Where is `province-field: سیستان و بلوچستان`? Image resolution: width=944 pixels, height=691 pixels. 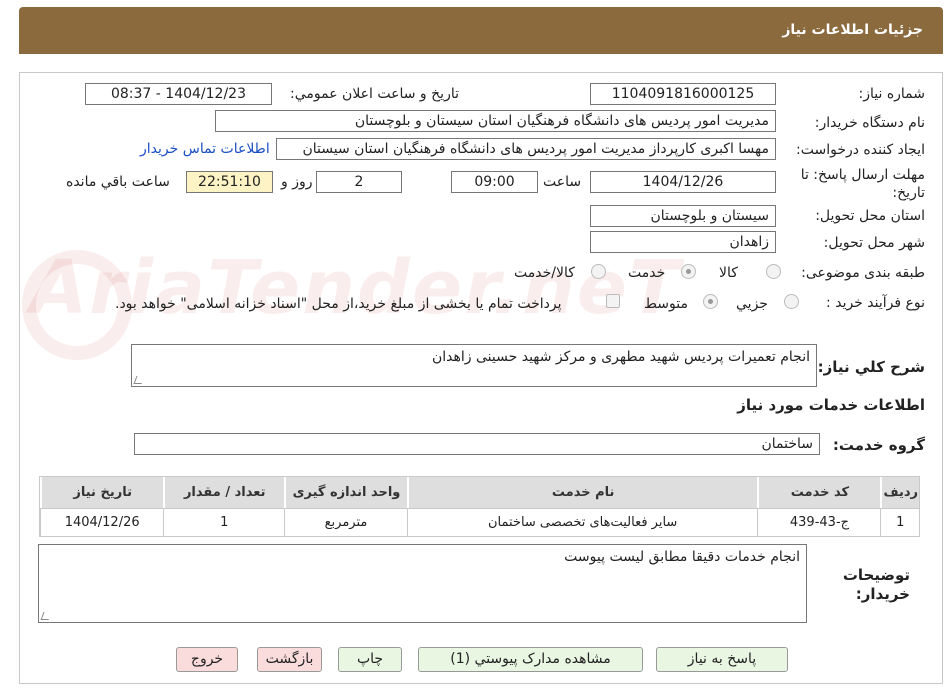
province-field: سیستان و بلوچستان is located at coordinates (683, 216).